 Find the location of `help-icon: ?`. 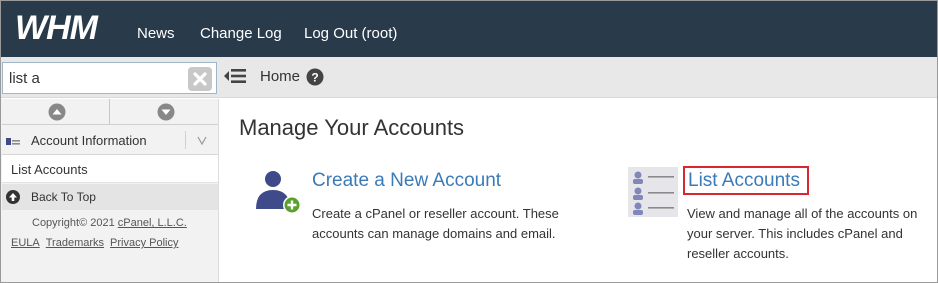

help-icon: ? is located at coordinates (315, 77).